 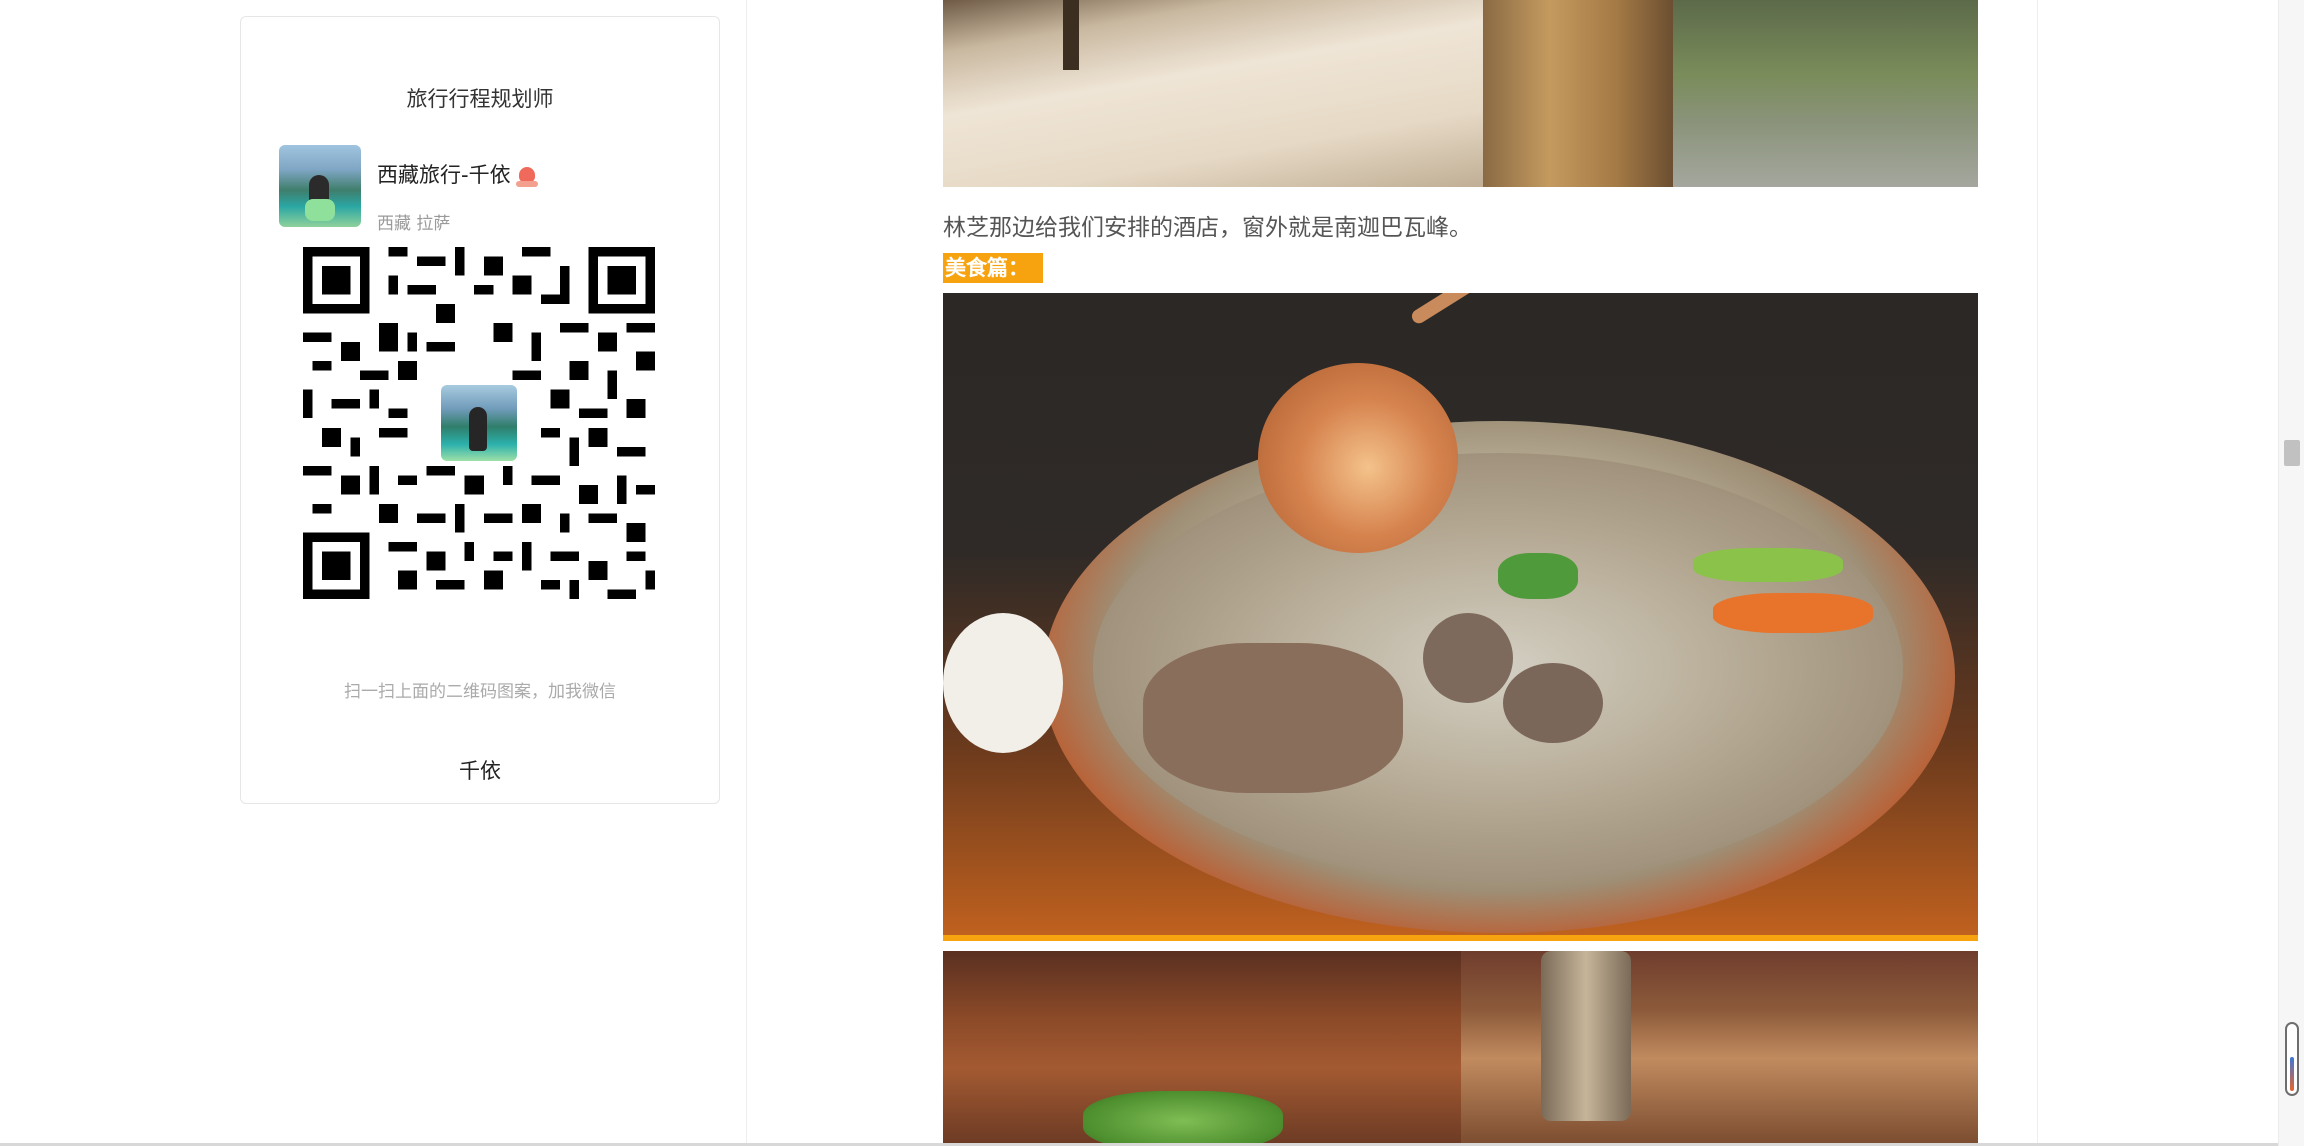 I want to click on author-profile: 西藏旅行-千依 西藏 拉萨, so click(x=489, y=189).